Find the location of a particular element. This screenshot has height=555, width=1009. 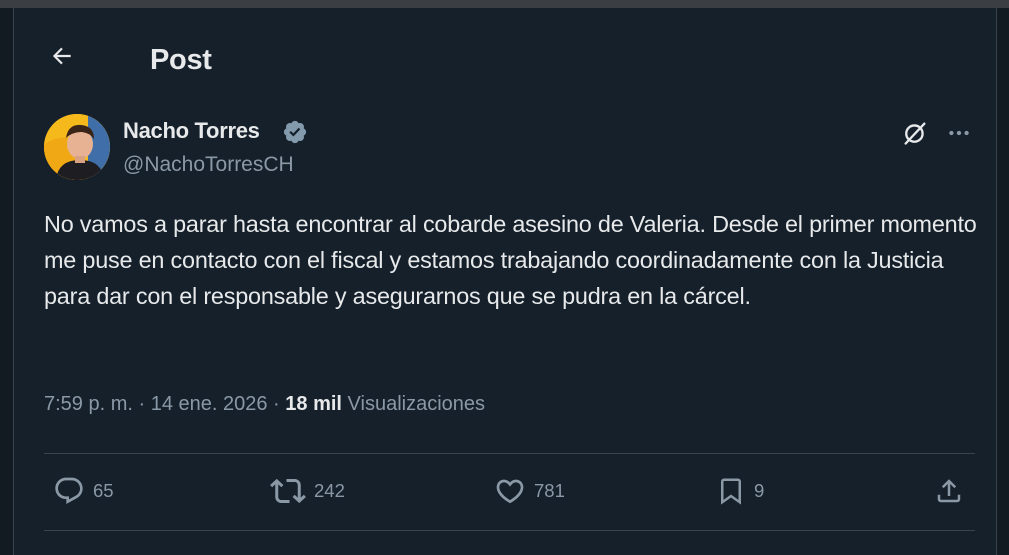

avatar is located at coordinates (77, 147).